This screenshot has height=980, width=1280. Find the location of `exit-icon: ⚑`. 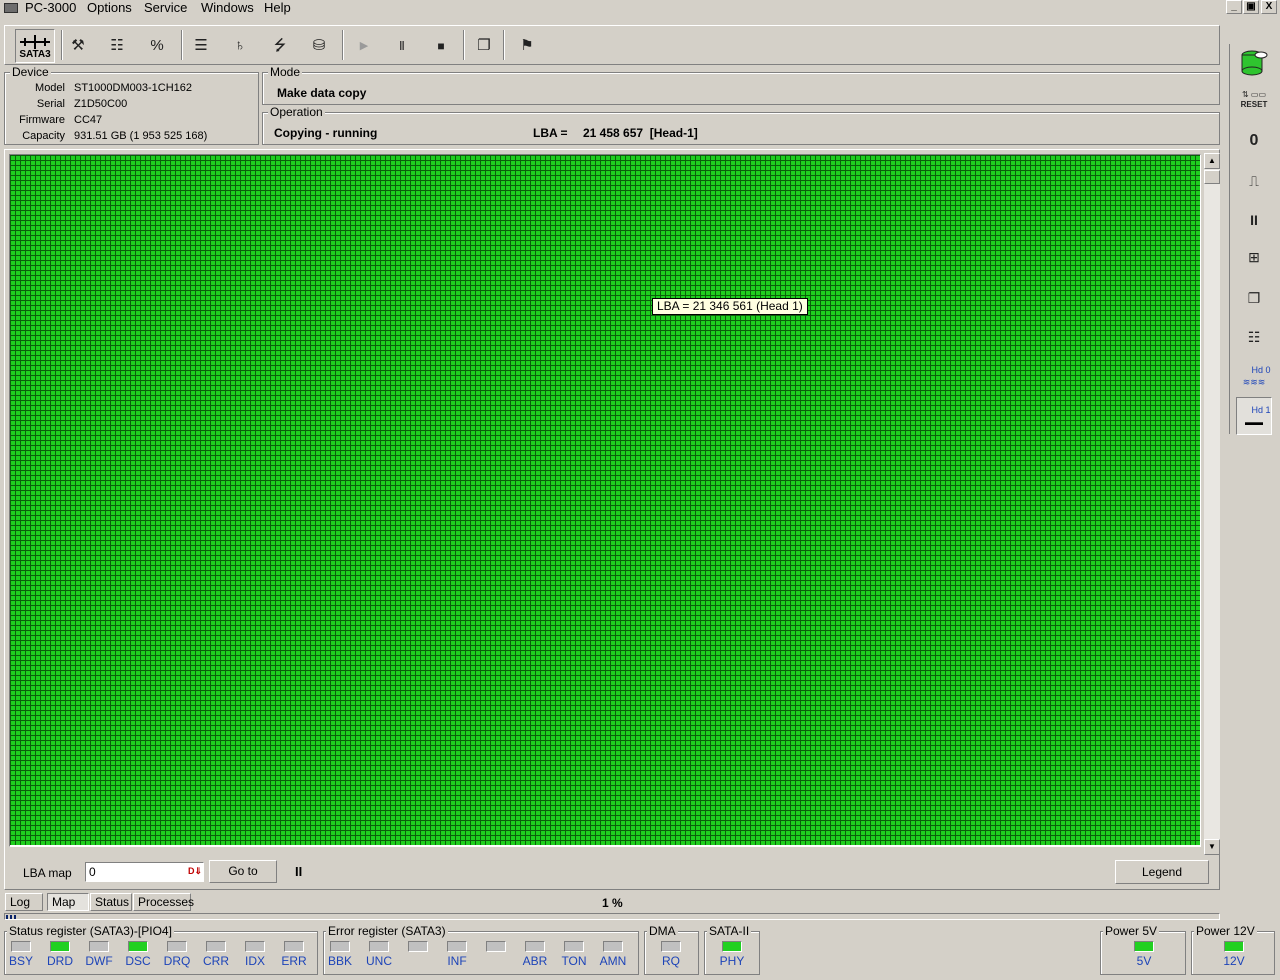

exit-icon: ⚑ is located at coordinates (527, 46).